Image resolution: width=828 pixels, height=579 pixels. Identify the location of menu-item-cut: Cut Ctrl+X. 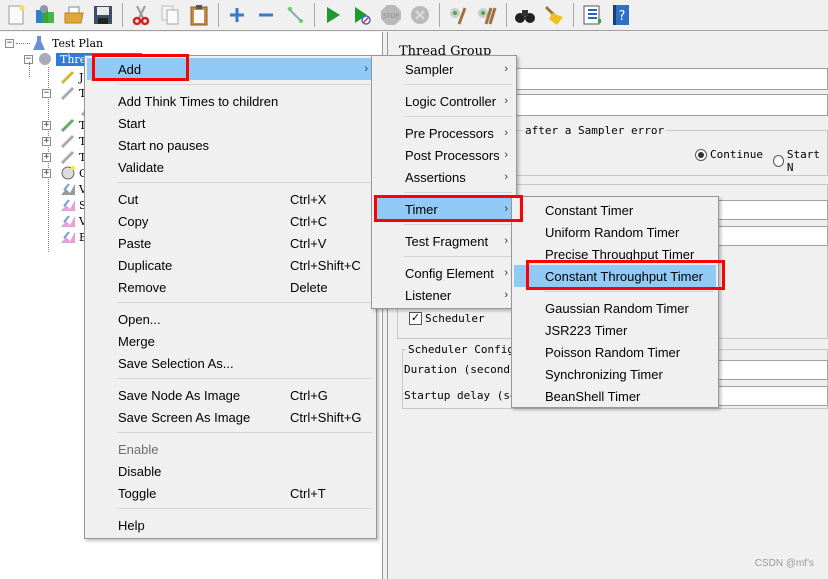
(230, 199).